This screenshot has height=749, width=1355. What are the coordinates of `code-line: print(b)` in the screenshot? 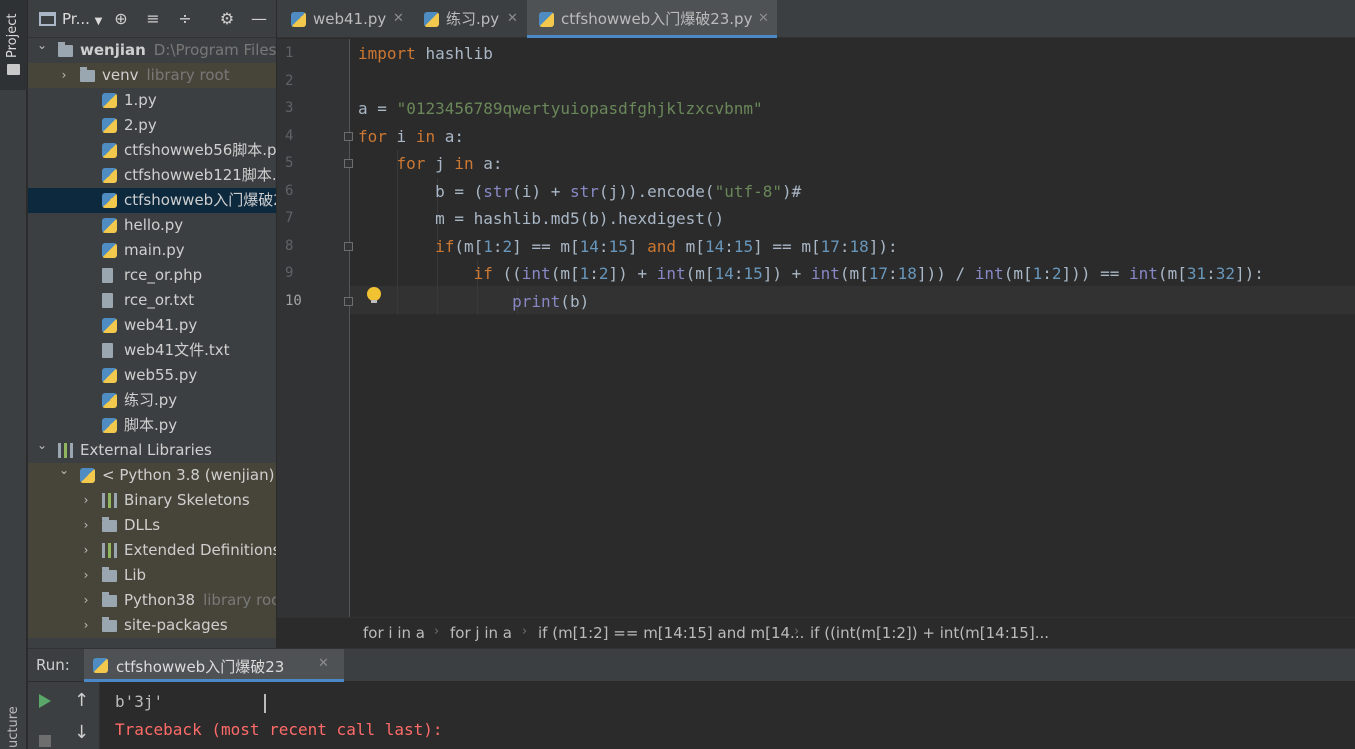 It's located at (473, 301).